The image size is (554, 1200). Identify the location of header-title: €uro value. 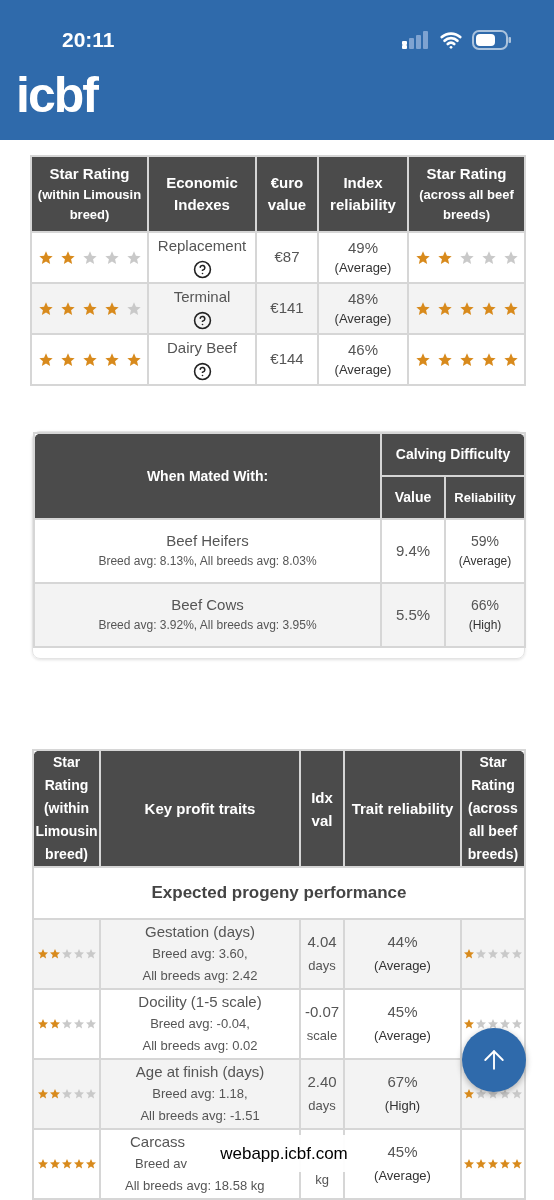
(287, 194).